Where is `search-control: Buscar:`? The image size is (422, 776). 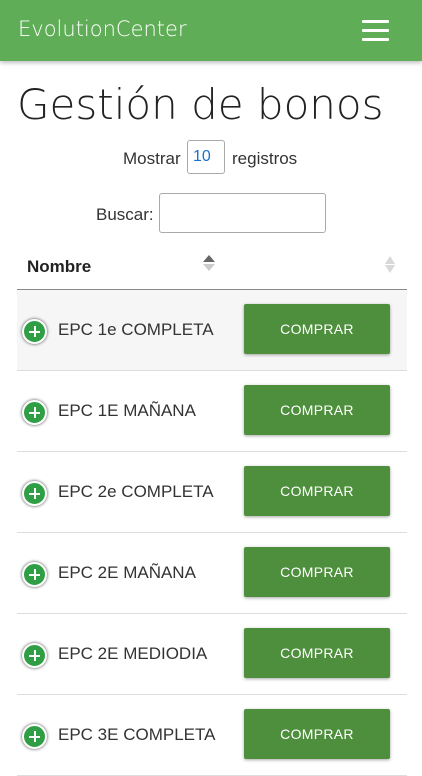
search-control: Buscar: is located at coordinates (211, 213).